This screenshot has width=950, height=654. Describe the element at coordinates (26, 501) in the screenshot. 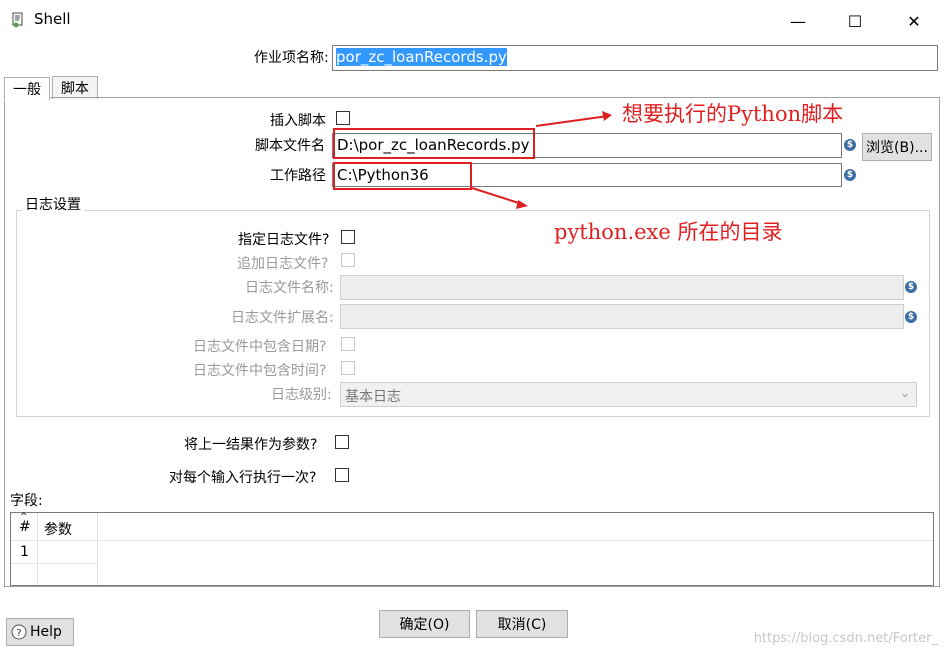

I see `fields-label: 字段:` at that location.